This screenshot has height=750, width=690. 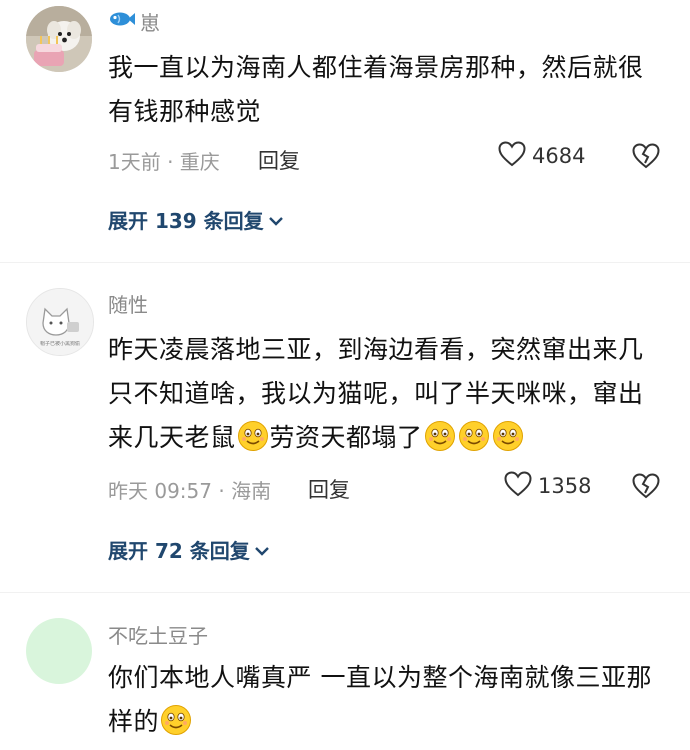 What do you see at coordinates (176, 727) in the screenshot?
I see `smiley-emoji-icon` at bounding box center [176, 727].